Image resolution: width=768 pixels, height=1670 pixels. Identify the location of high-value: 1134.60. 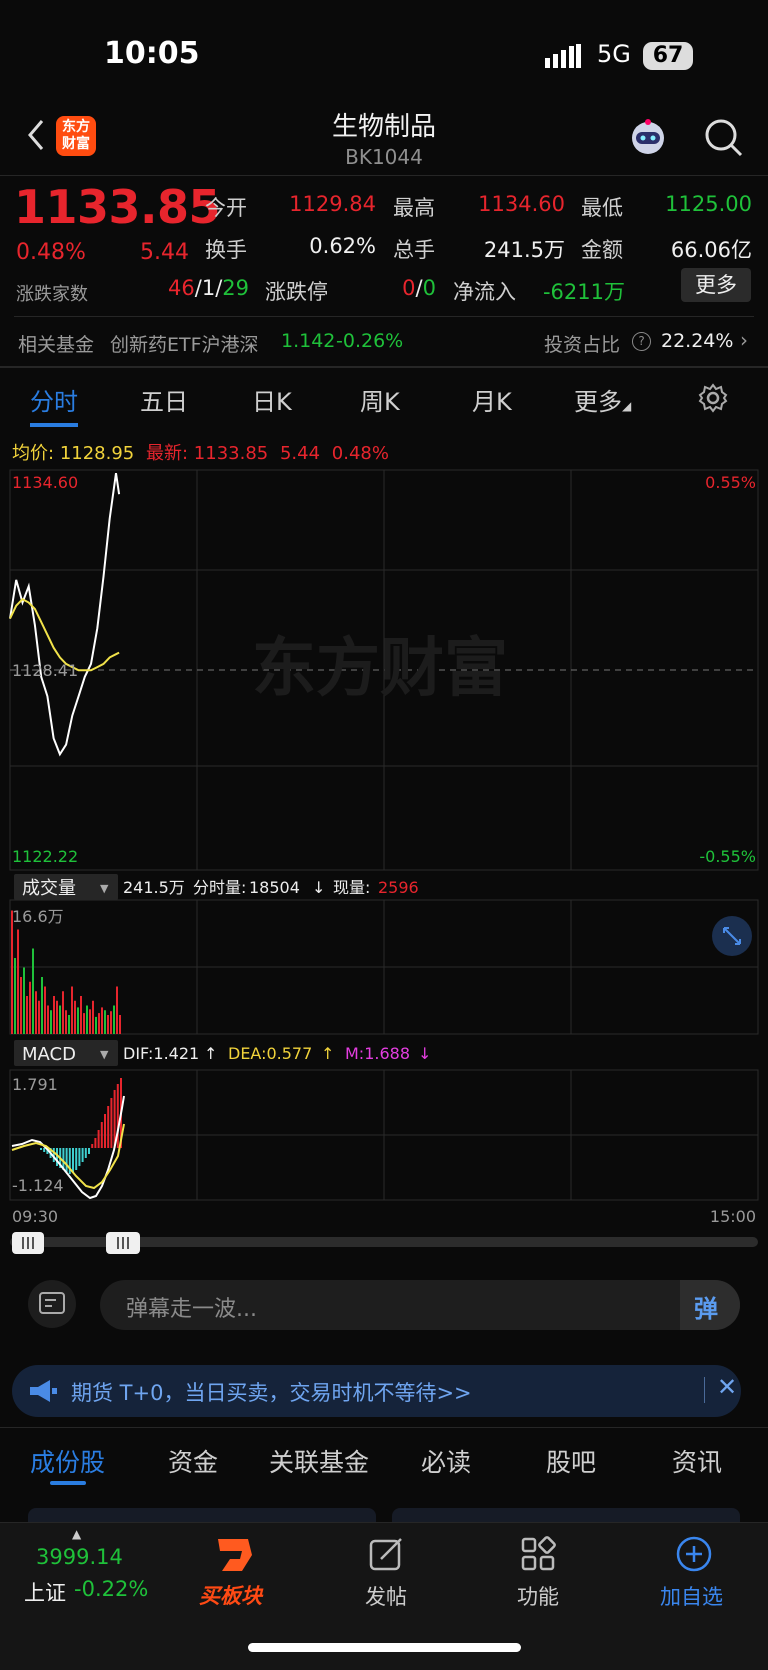
(521, 204).